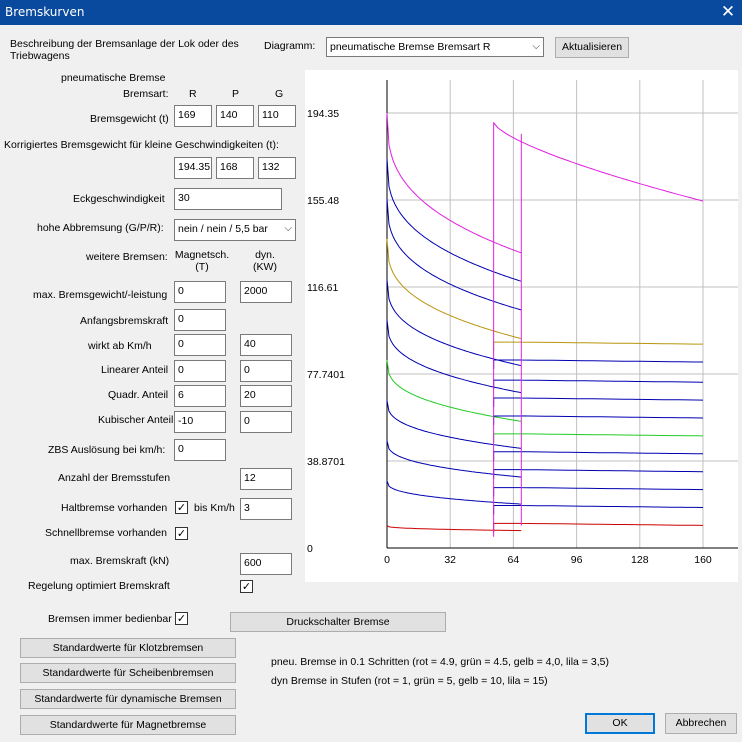 This screenshot has height=742, width=742. Describe the element at coordinates (323, 201) in the screenshot. I see `y-tick-label: 155.48` at that location.